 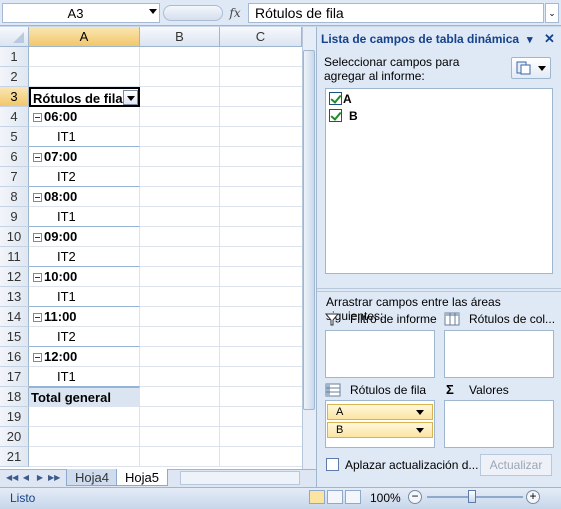 What do you see at coordinates (40, 477) in the screenshot?
I see `next-sheet-icon: ▶` at bounding box center [40, 477].